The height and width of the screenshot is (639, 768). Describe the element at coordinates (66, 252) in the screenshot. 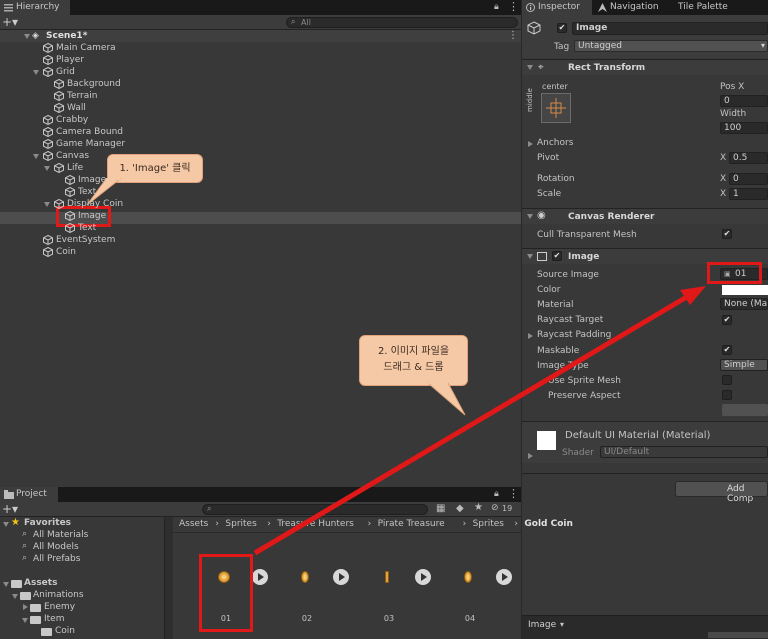

I see `hierarchy-item: Coin` at that location.